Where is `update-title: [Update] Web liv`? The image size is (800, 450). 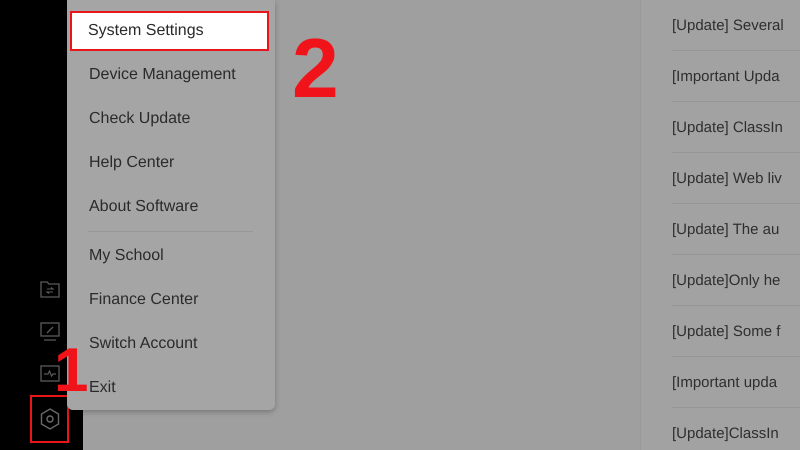
update-title: [Update] Web liv is located at coordinates (727, 178).